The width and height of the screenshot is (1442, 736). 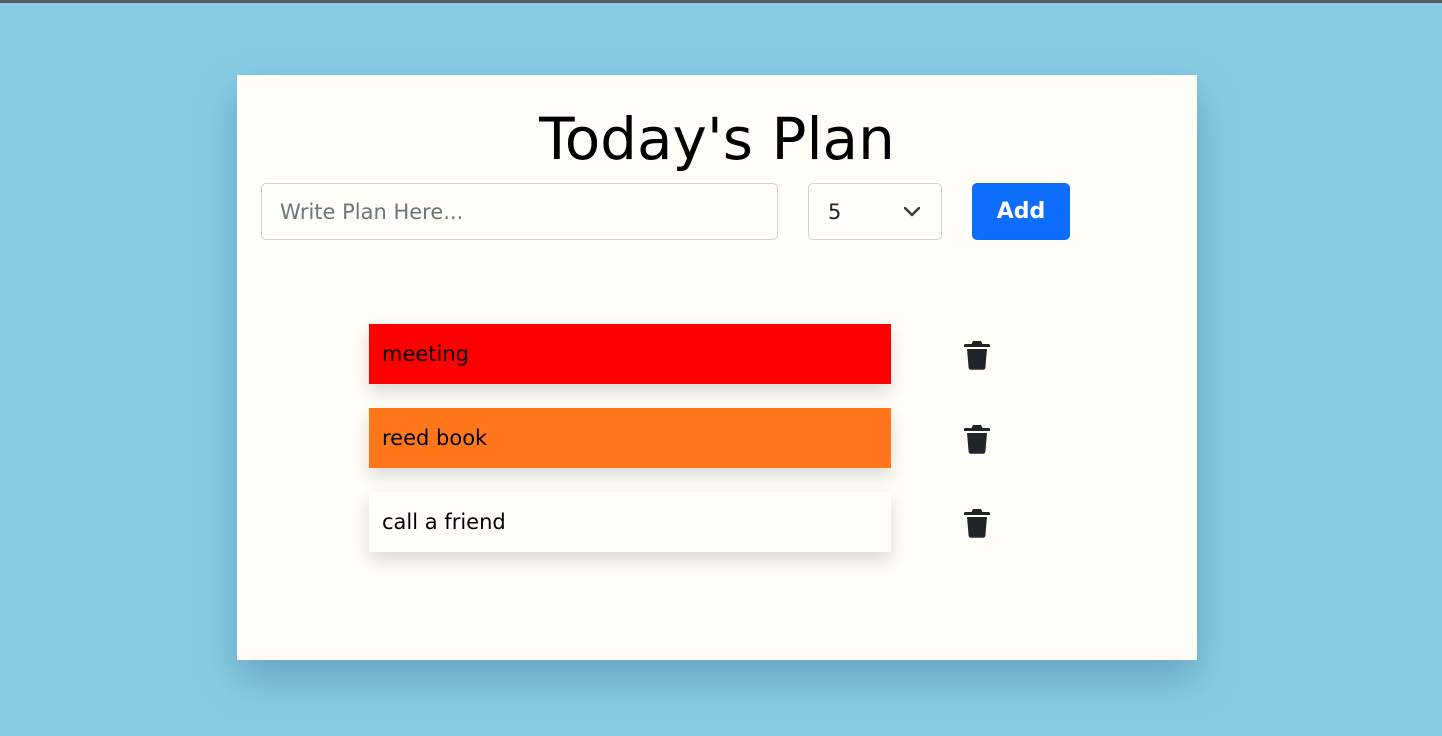 I want to click on browser-top-edge, so click(x=721, y=1).